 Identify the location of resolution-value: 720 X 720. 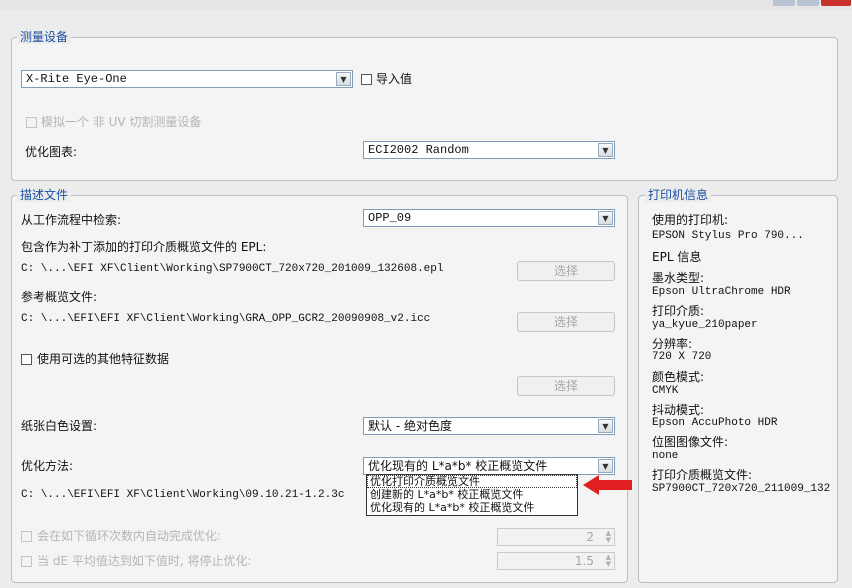
(682, 357).